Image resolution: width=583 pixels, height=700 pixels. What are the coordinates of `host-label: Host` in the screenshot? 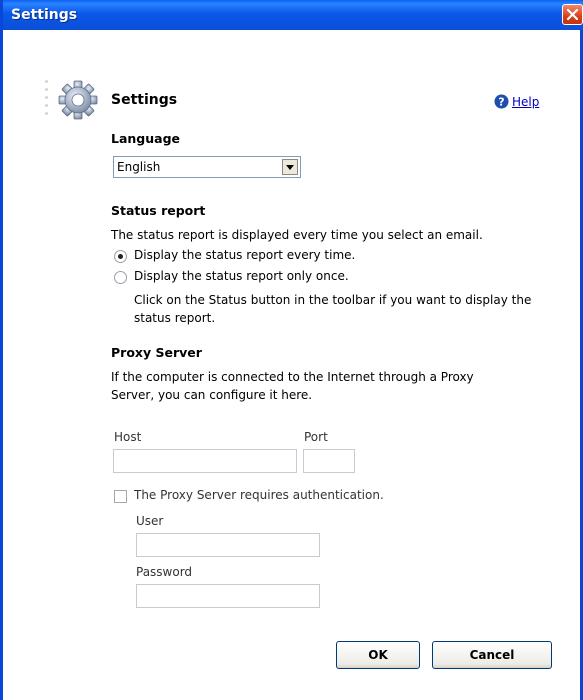 It's located at (128, 437).